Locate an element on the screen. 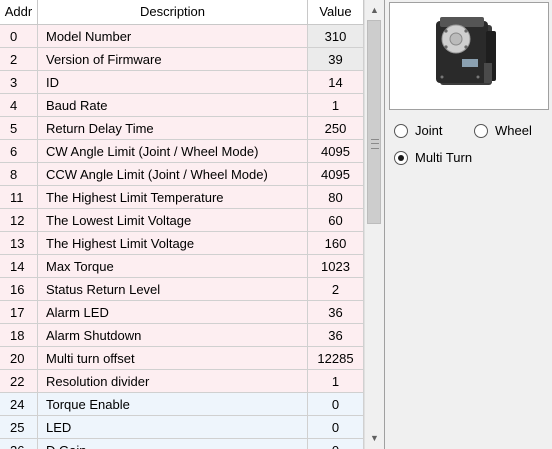 The width and height of the screenshot is (552, 449). table-row: 0 Model Number 310 is located at coordinates (182, 36).